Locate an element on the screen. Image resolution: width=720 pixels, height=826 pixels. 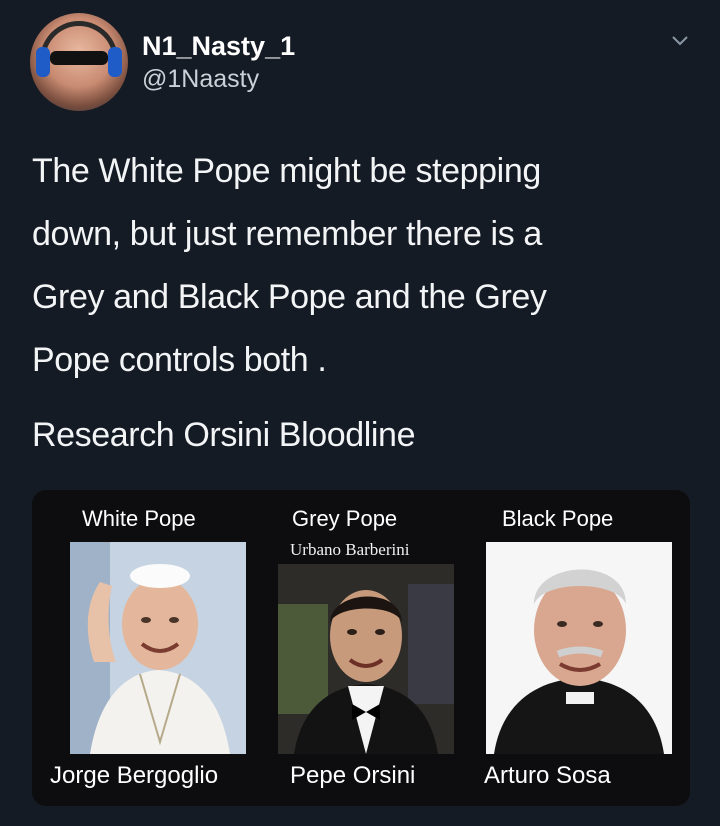
black-pope-portrait is located at coordinates (579, 648).